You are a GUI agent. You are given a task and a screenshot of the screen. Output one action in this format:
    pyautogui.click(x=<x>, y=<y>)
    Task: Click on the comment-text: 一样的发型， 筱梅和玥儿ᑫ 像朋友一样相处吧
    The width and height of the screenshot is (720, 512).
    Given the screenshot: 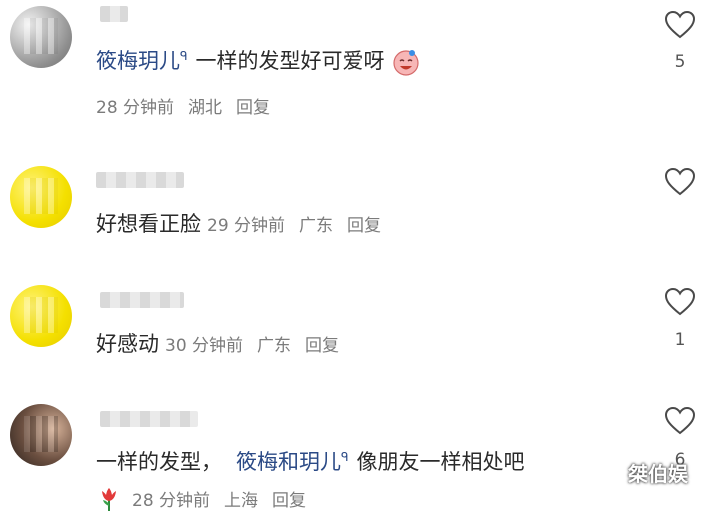 What is the action you would take?
    pyautogui.click(x=310, y=461)
    